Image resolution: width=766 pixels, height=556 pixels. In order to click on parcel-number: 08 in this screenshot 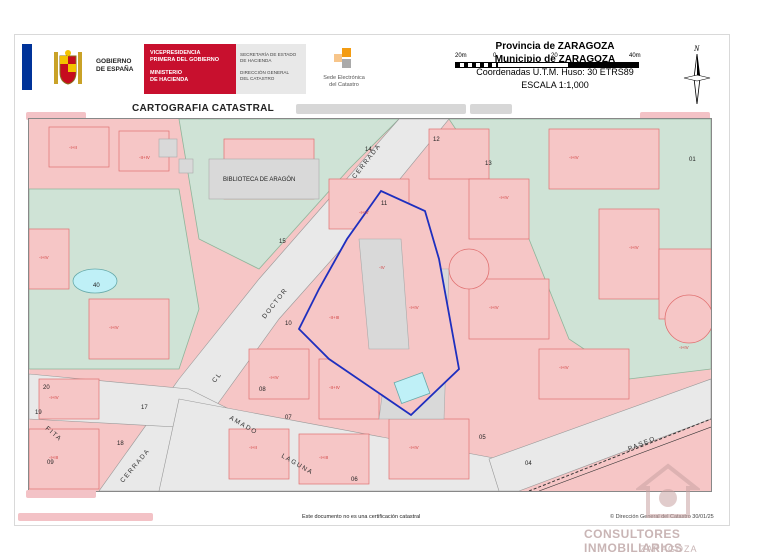, I will do `click(262, 390)`.